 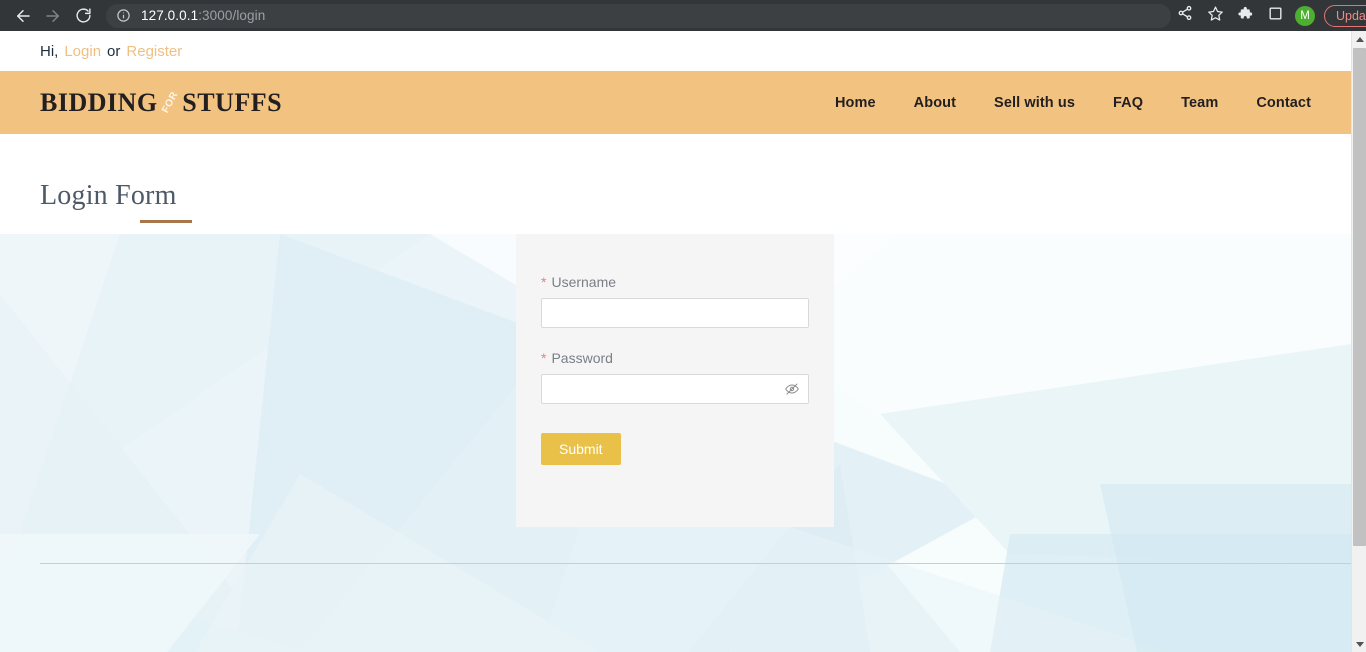 What do you see at coordinates (663, 389) in the screenshot?
I see `password-input` at bounding box center [663, 389].